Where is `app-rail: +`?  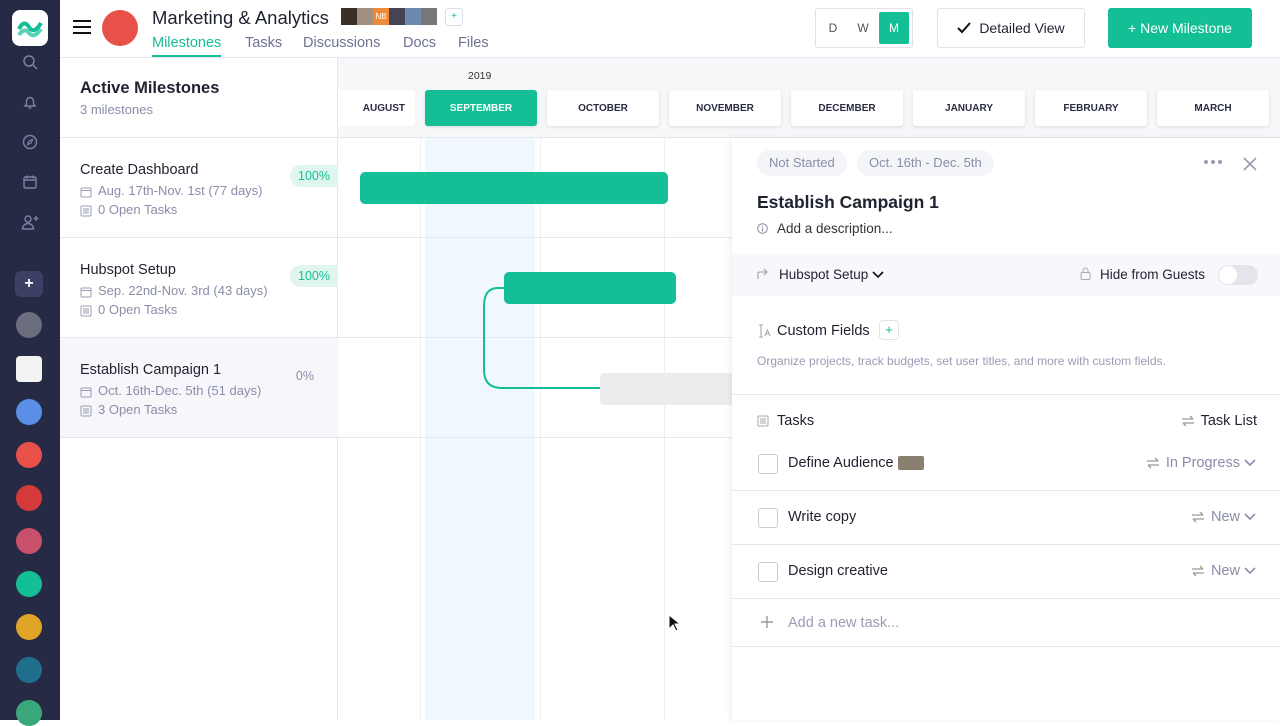 app-rail: + is located at coordinates (30, 363).